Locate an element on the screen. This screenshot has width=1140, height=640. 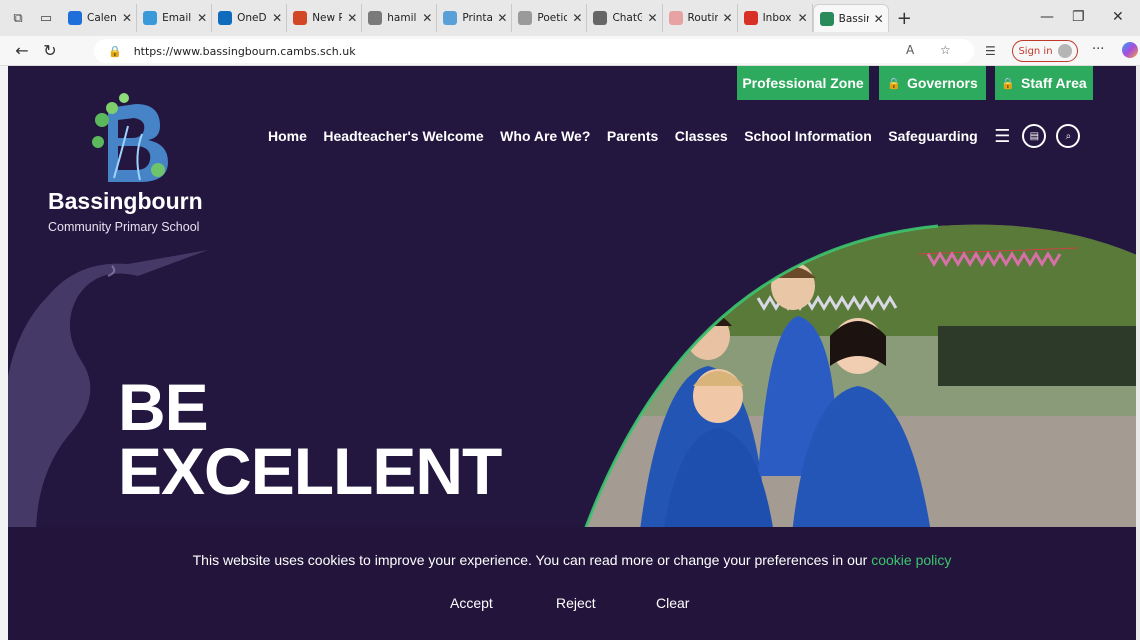
browser-tab: Printa ✕ is located at coordinates (475, 18).